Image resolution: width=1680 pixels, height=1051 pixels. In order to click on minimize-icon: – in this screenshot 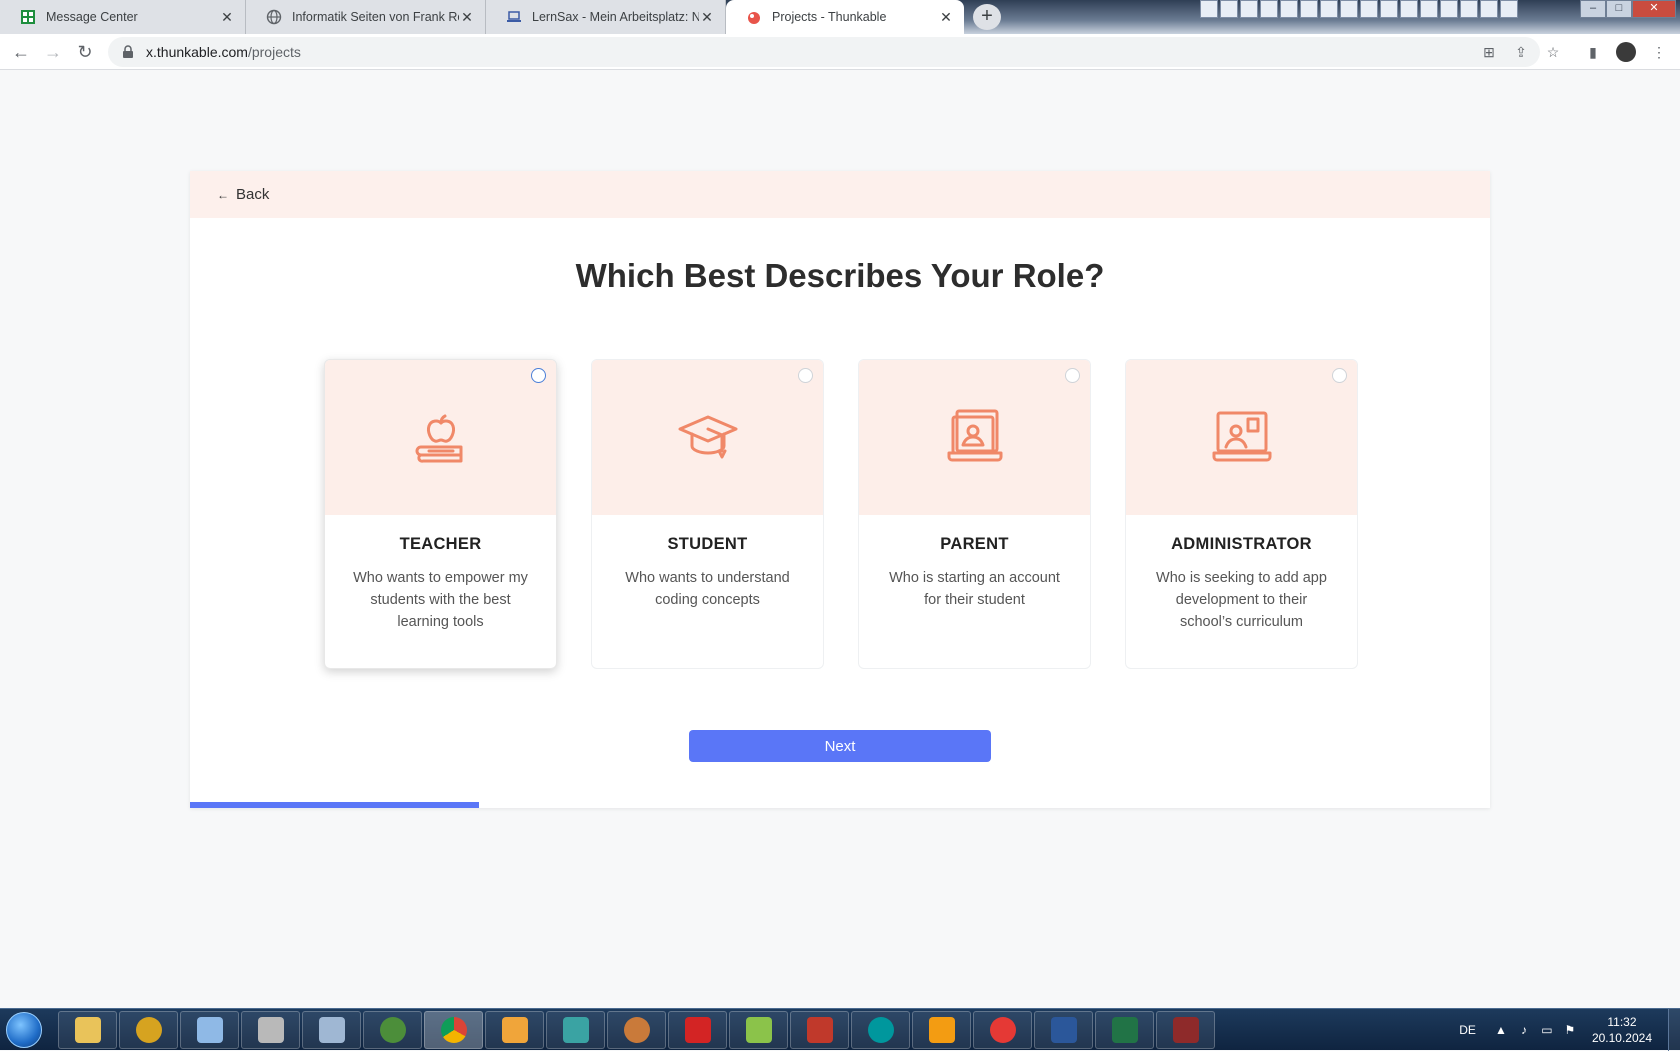, I will do `click(1593, 9)`.